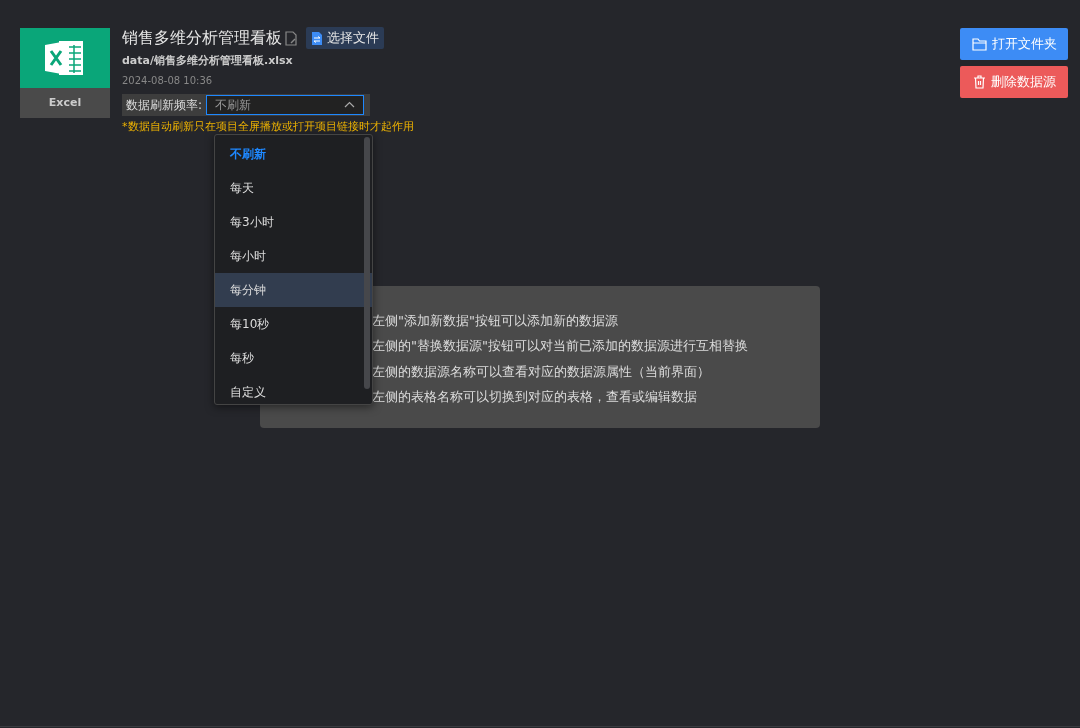 Image resolution: width=1080 pixels, height=728 pixels. Describe the element at coordinates (268, 126) in the screenshot. I see `refresh-note: *数据自动刷新只在项目全屏播放或打开项目链接时才起作用` at that location.